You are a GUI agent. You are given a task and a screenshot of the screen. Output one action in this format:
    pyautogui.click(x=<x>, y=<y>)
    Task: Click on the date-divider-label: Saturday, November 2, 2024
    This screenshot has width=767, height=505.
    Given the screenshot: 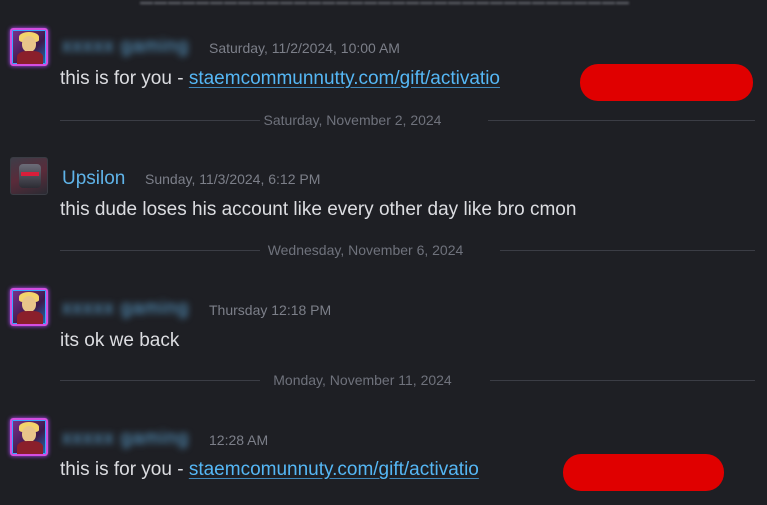 What is the action you would take?
    pyautogui.click(x=352, y=120)
    